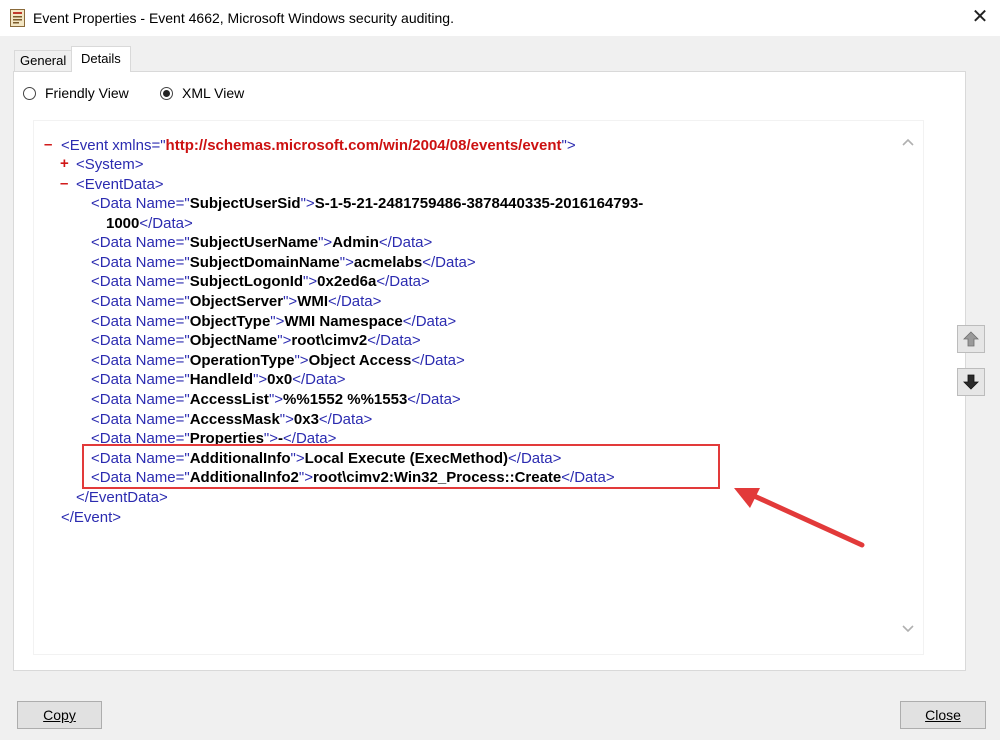  I want to click on scroll-down-icon, so click(908, 630).